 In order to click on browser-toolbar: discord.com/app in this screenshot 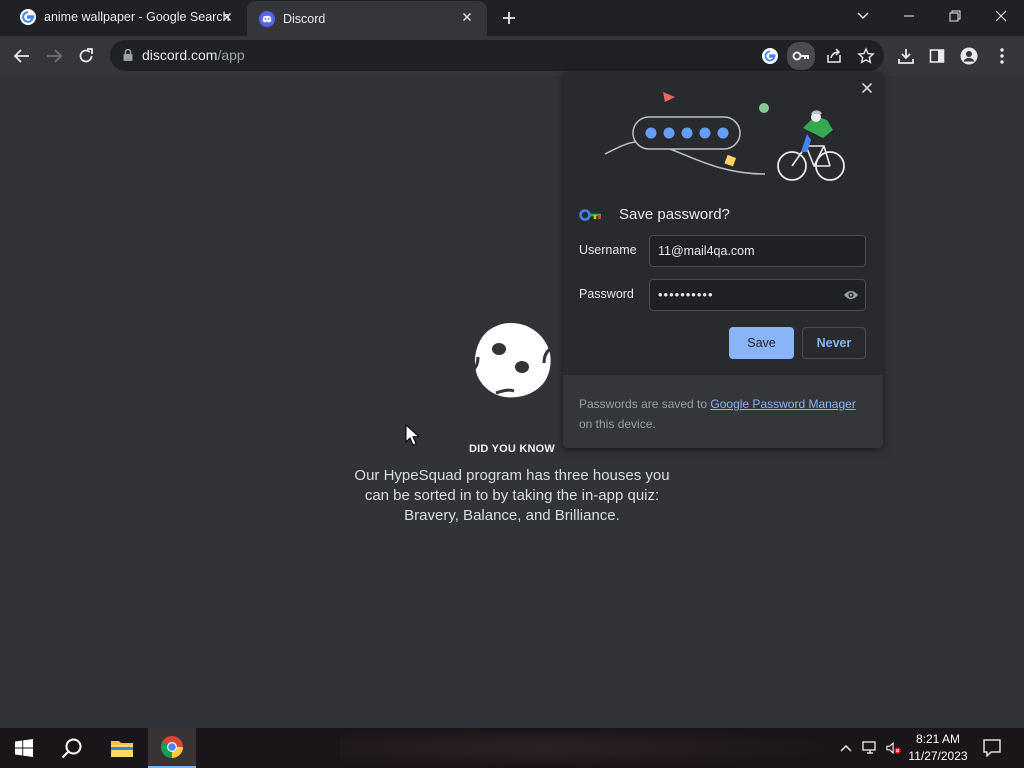, I will do `click(512, 56)`.